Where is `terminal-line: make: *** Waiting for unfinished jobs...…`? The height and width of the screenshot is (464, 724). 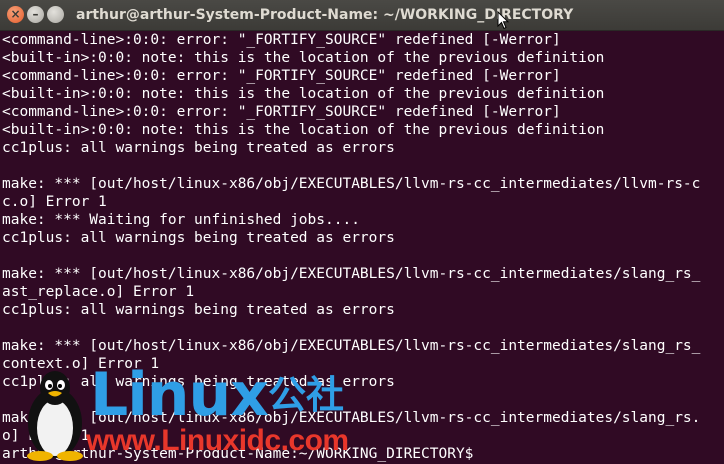 terminal-line: make: *** Waiting for unfinished jobs...… is located at coordinates (181, 220).